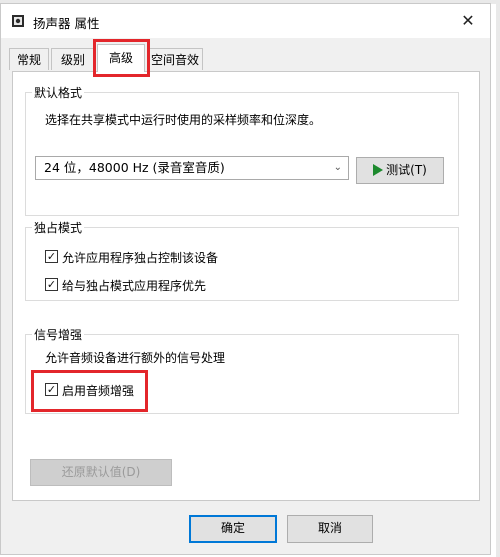 The height and width of the screenshot is (557, 500). Describe the element at coordinates (18, 21) in the screenshot. I see `speaker-icon` at that location.